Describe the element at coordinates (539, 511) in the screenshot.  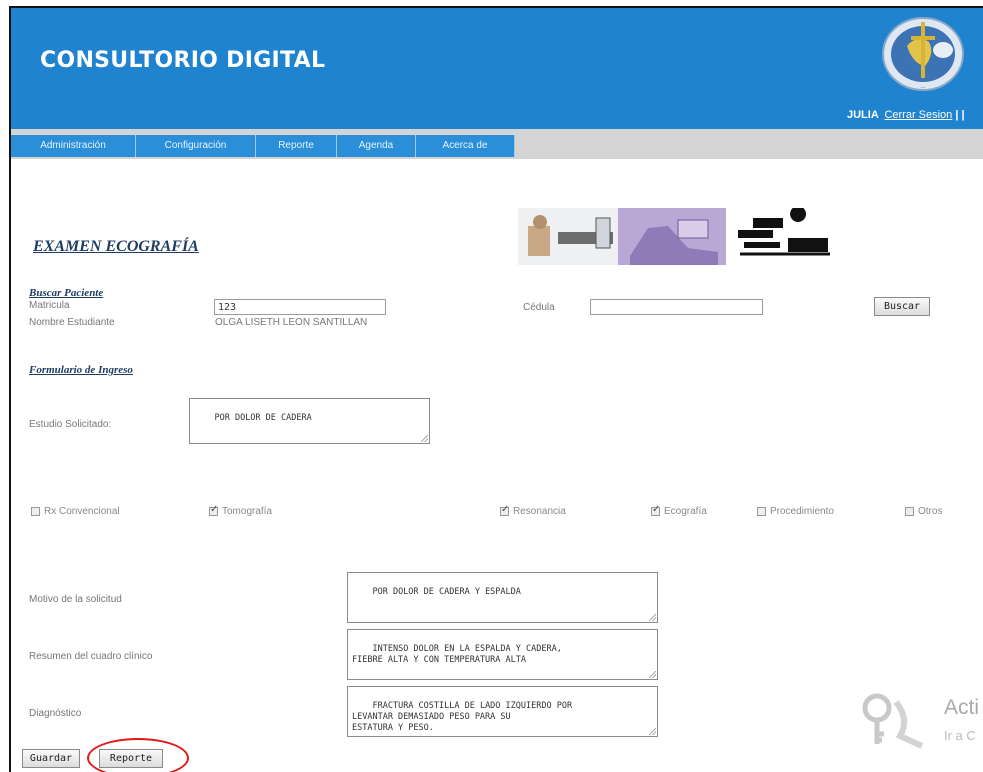
I see `check-label: Resonancia` at that location.